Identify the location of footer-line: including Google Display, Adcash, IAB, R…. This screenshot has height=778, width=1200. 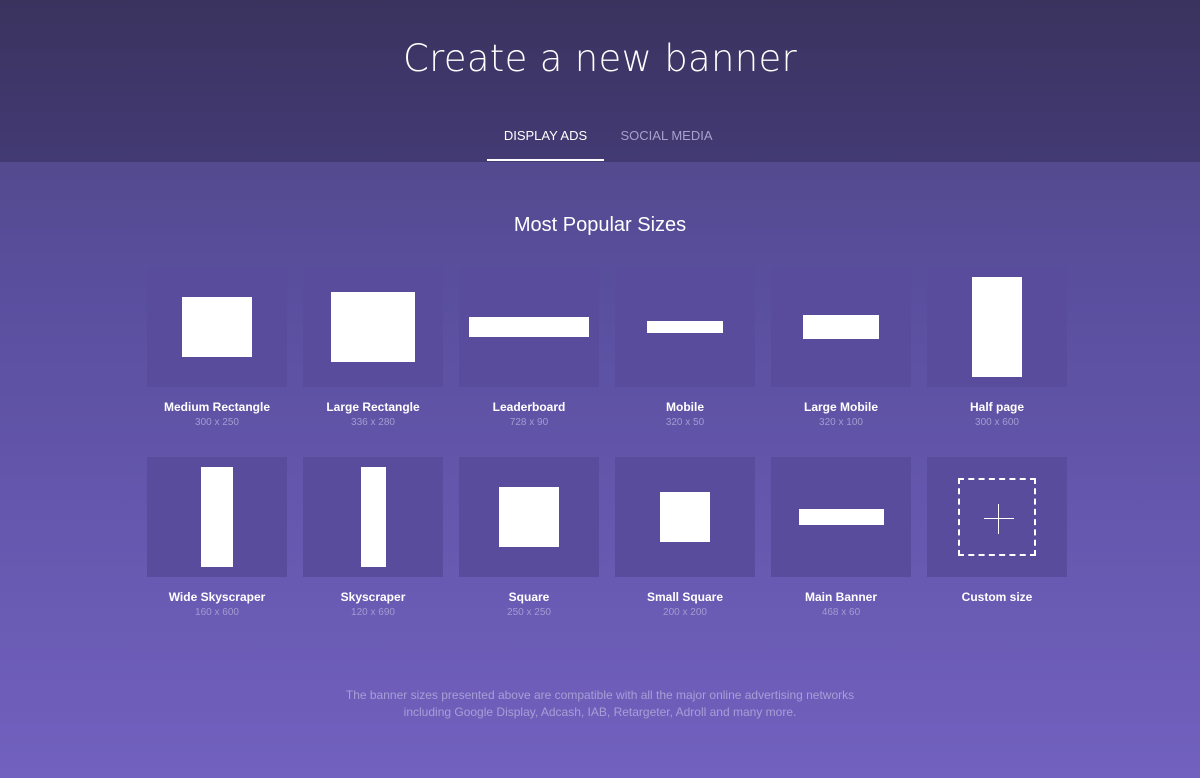
(600, 712).